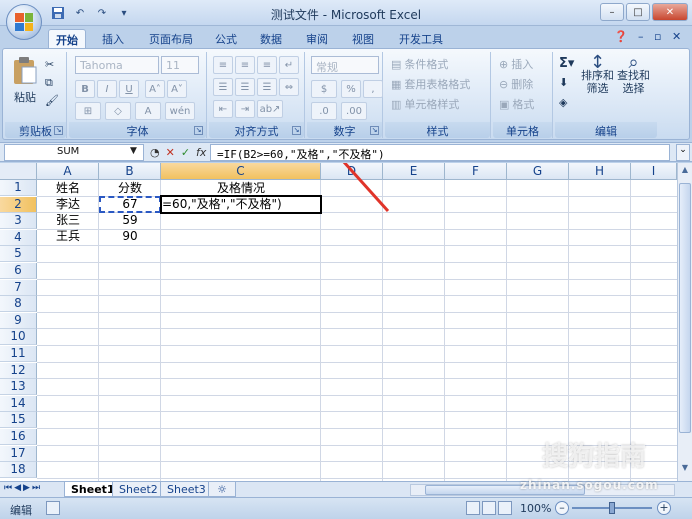  What do you see at coordinates (223, 65) in the screenshot?
I see `align-top-icon: ≡` at bounding box center [223, 65].